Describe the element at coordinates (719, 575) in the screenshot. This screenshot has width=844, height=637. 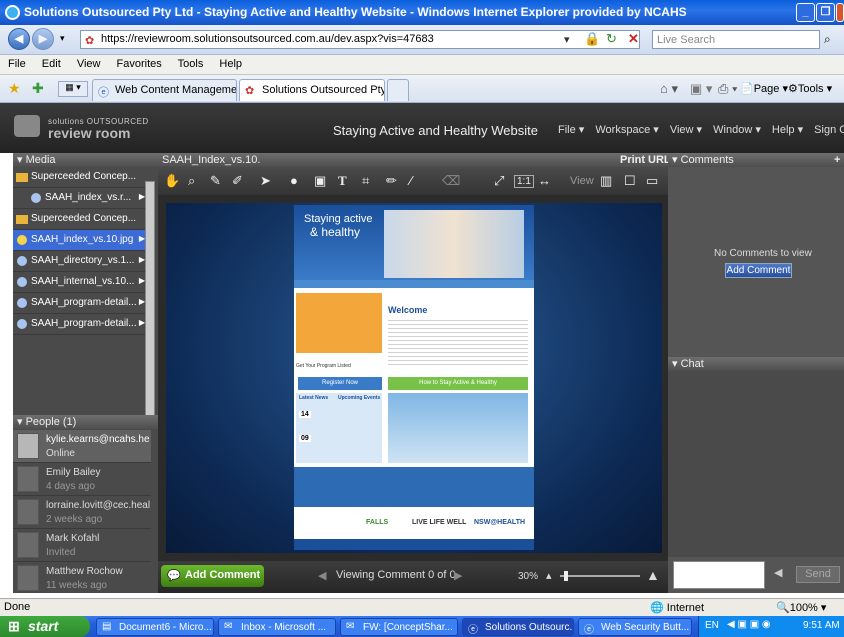
I see `chat-input` at that location.